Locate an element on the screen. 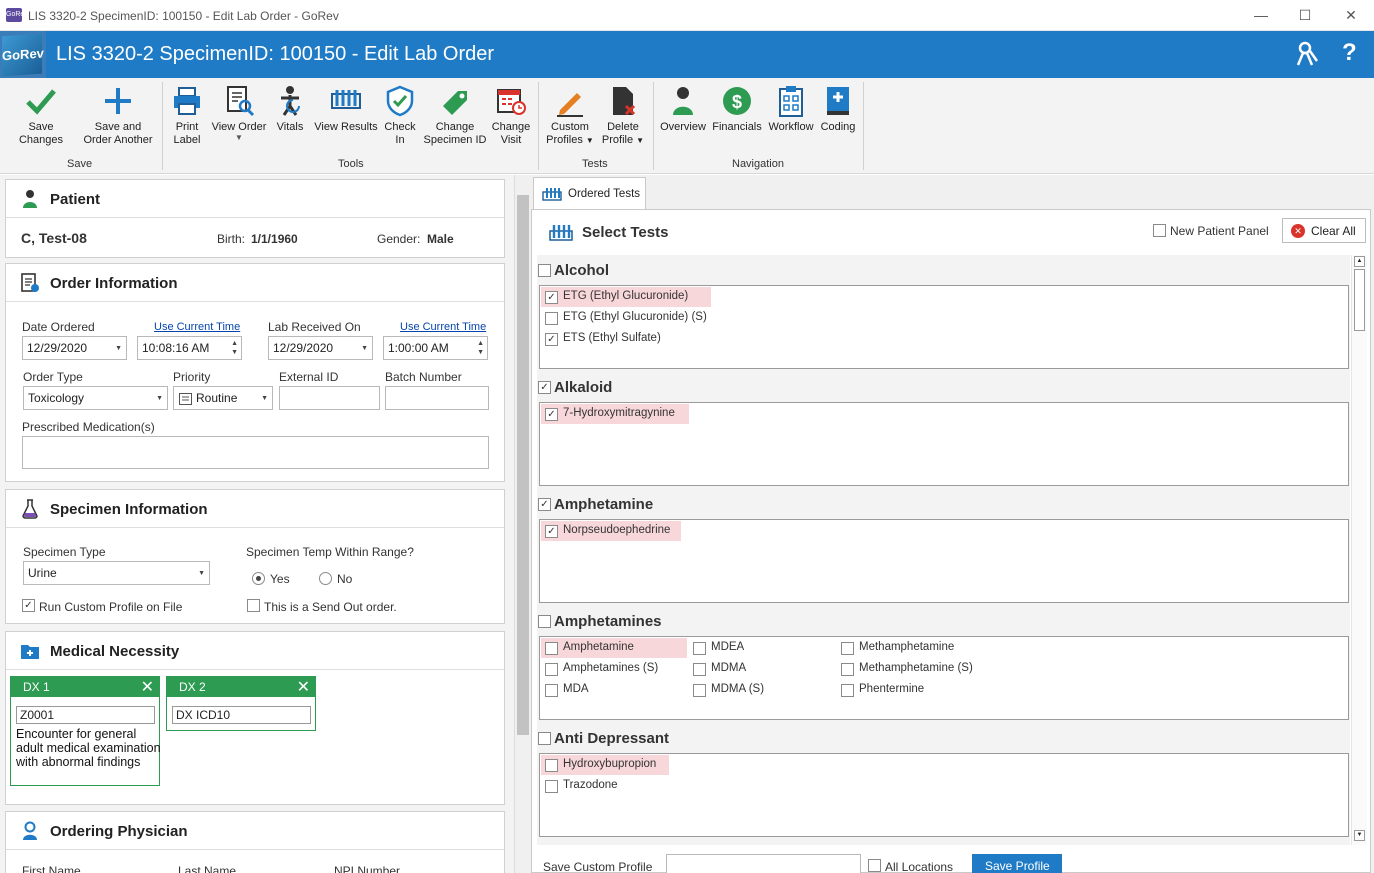  workflow-button: Workflow is located at coordinates (791, 109).